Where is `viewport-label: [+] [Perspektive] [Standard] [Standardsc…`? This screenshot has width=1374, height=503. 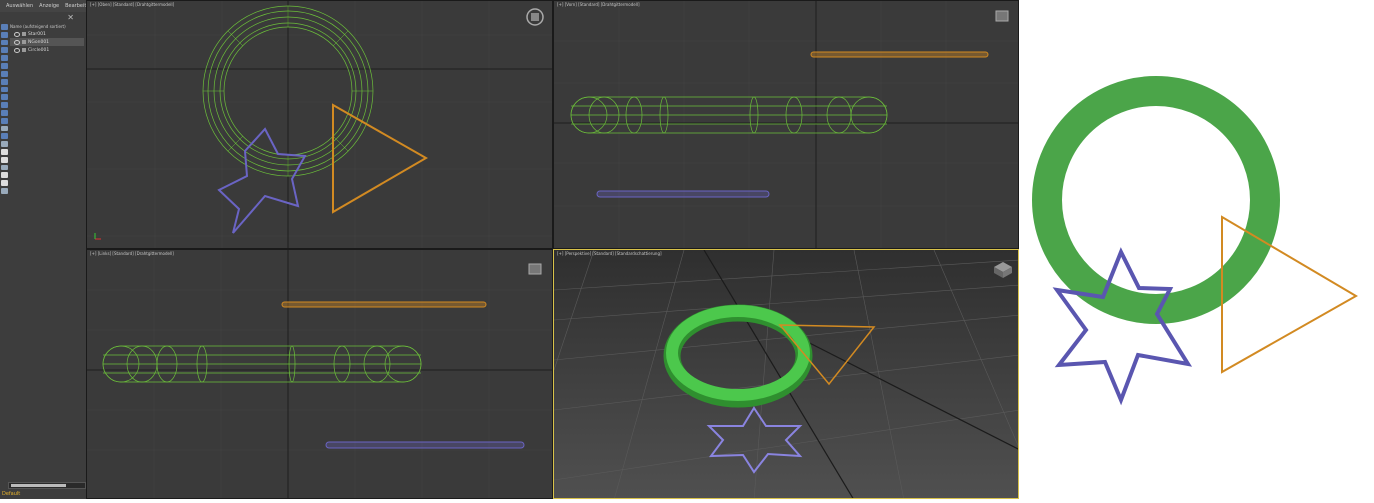
viewport-label: [+] [Perspektive] [Standard] [Standardsc… is located at coordinates (609, 253).